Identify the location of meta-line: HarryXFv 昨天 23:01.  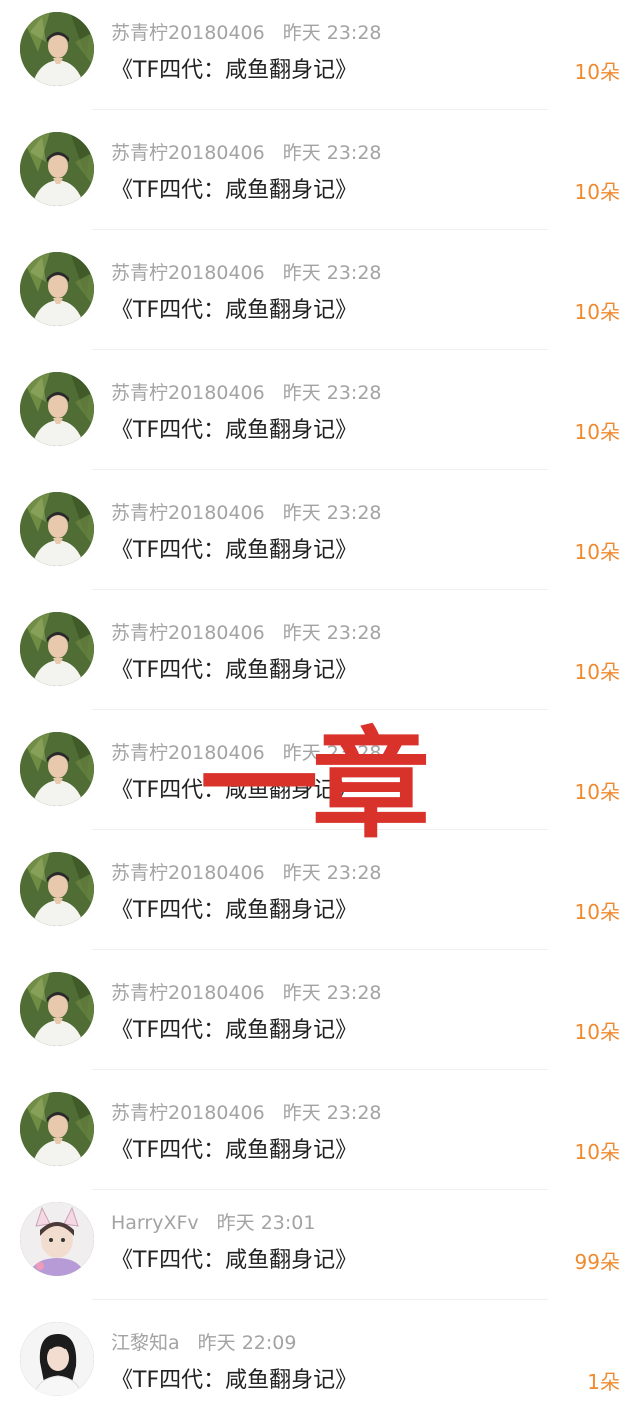
(213, 1222).